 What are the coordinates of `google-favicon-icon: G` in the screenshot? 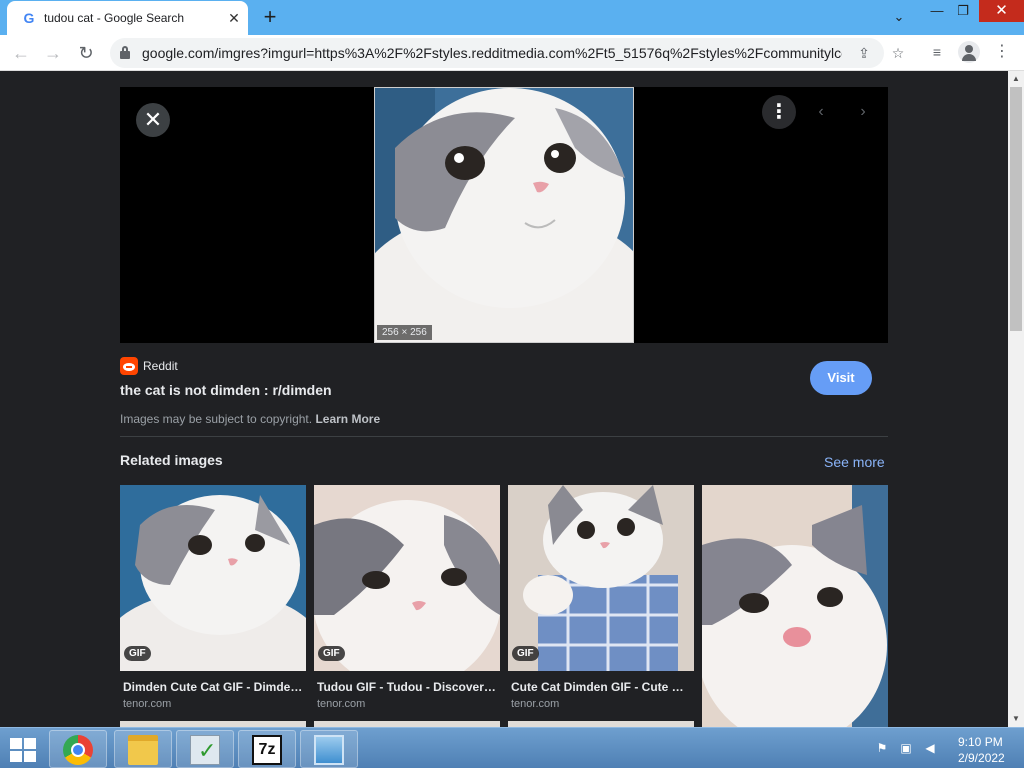 It's located at (29, 18).